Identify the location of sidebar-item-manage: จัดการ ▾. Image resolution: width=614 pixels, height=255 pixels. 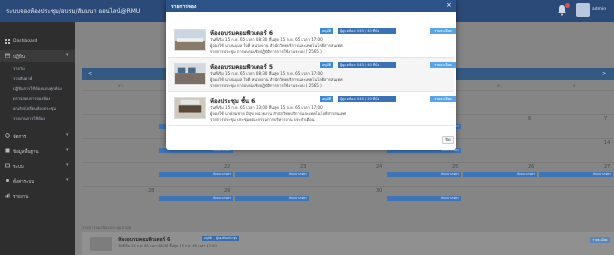
(37, 136).